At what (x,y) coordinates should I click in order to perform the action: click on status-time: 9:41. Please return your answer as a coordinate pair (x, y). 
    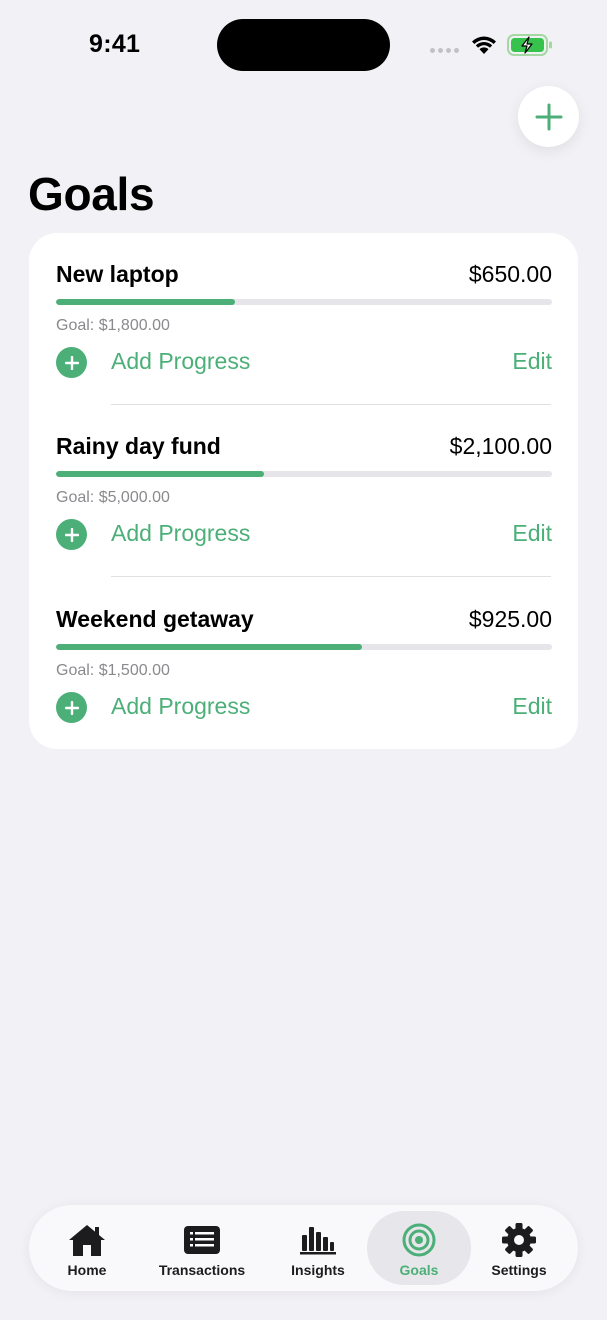
    Looking at the image, I should click on (115, 44).